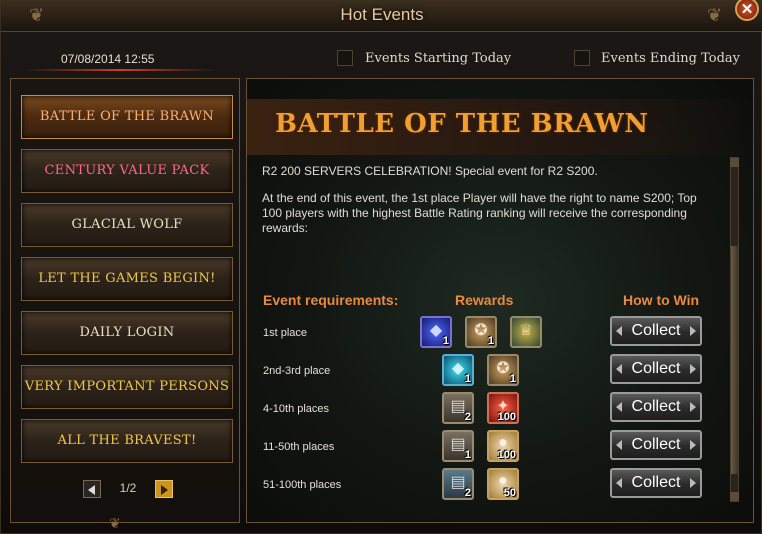  Describe the element at coordinates (127, 171) in the screenshot. I see `sidebar-item-century-value-pack: CENTURY VALUE PACK` at that location.